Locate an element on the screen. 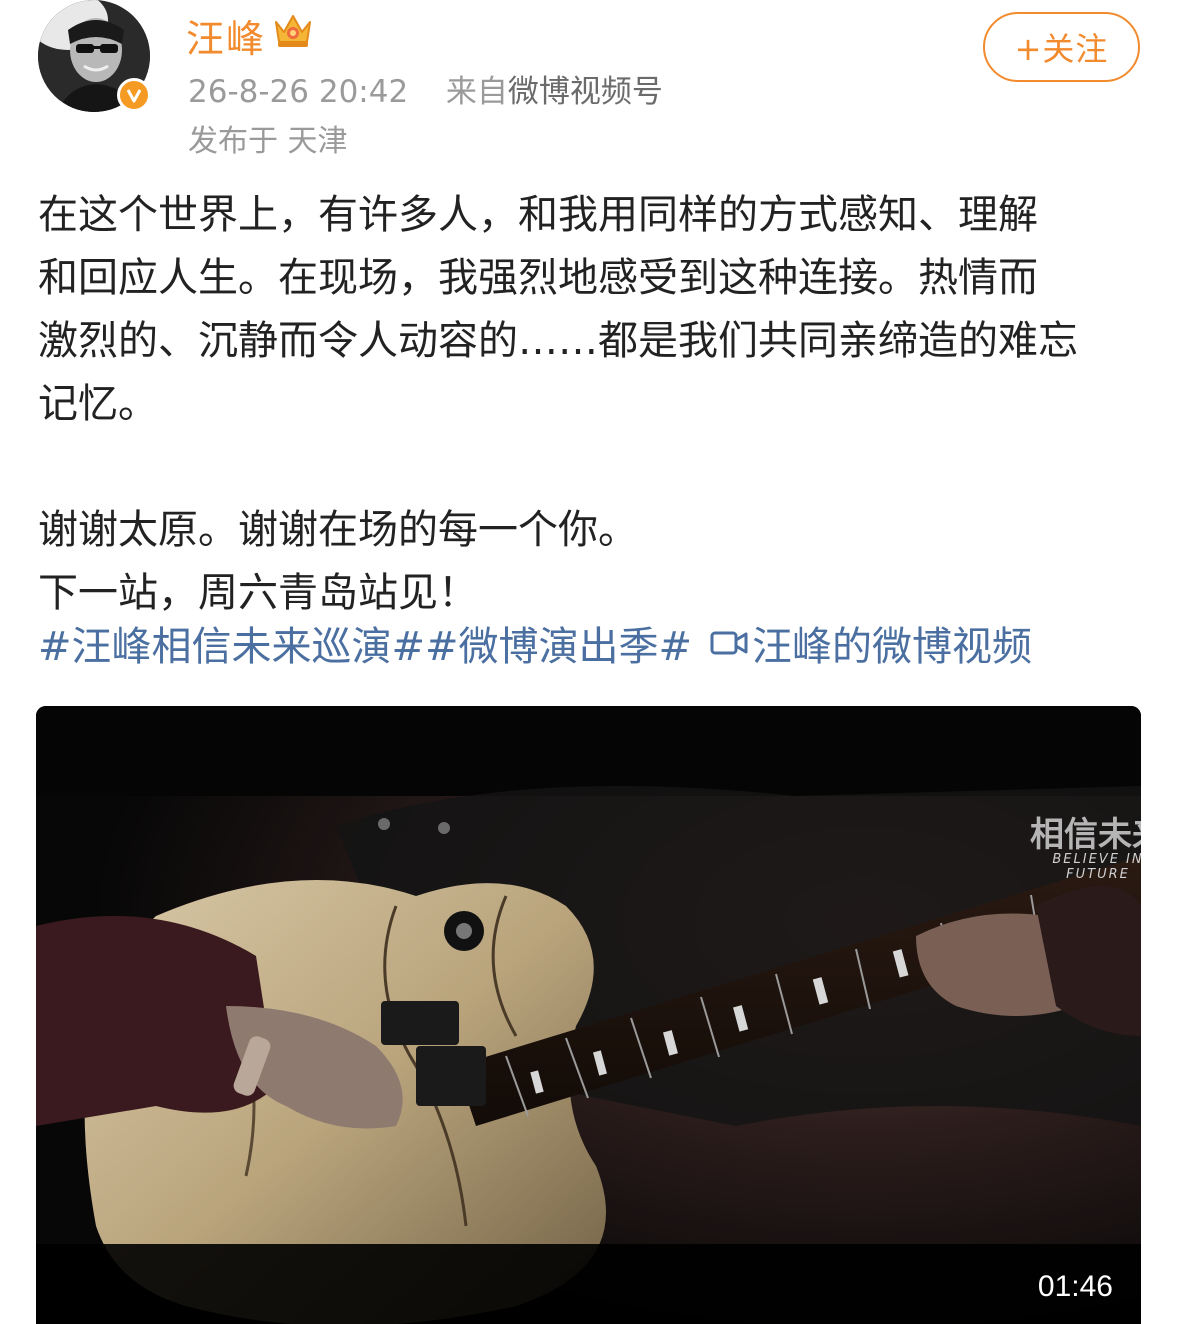  hashtag-link: #微博演出季# is located at coordinates (558, 643).